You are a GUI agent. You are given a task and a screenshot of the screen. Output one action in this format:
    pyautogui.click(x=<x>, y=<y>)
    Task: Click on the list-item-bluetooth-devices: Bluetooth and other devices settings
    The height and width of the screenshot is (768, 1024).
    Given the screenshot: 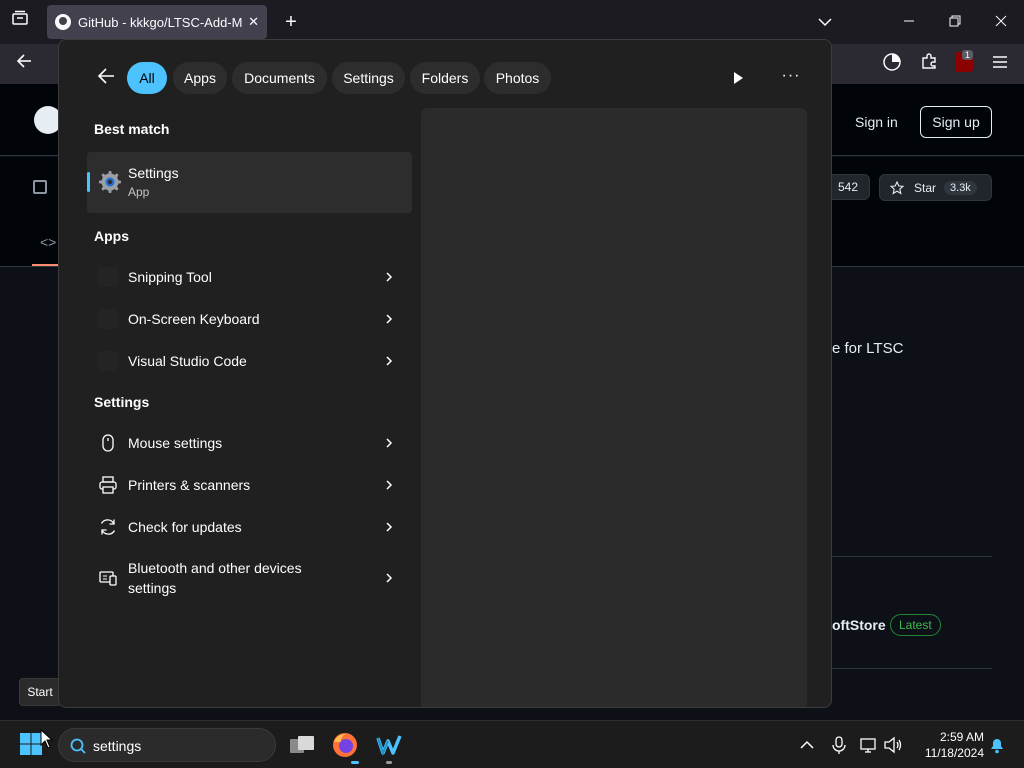 What is the action you would take?
    pyautogui.click(x=249, y=578)
    